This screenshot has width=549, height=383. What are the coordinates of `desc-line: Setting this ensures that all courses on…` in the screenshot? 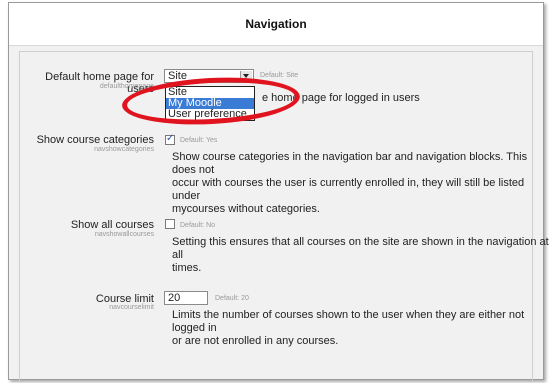 It's located at (360, 248).